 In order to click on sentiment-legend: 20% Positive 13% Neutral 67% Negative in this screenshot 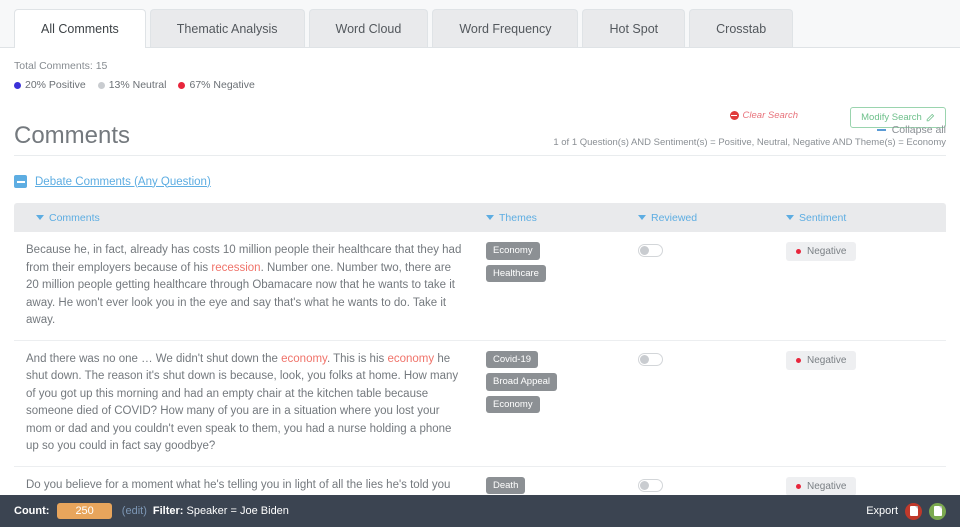, I will do `click(137, 85)`.